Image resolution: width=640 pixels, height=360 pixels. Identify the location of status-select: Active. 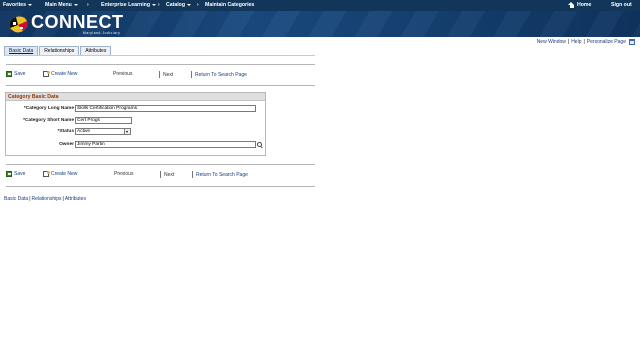
(103, 131).